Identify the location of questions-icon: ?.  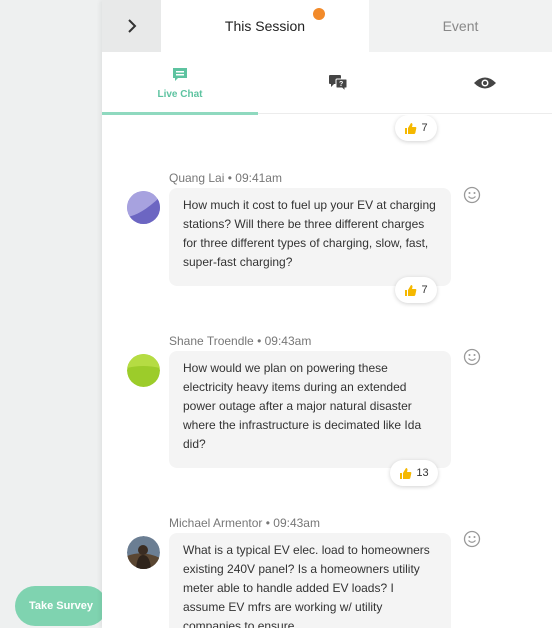
(338, 83).